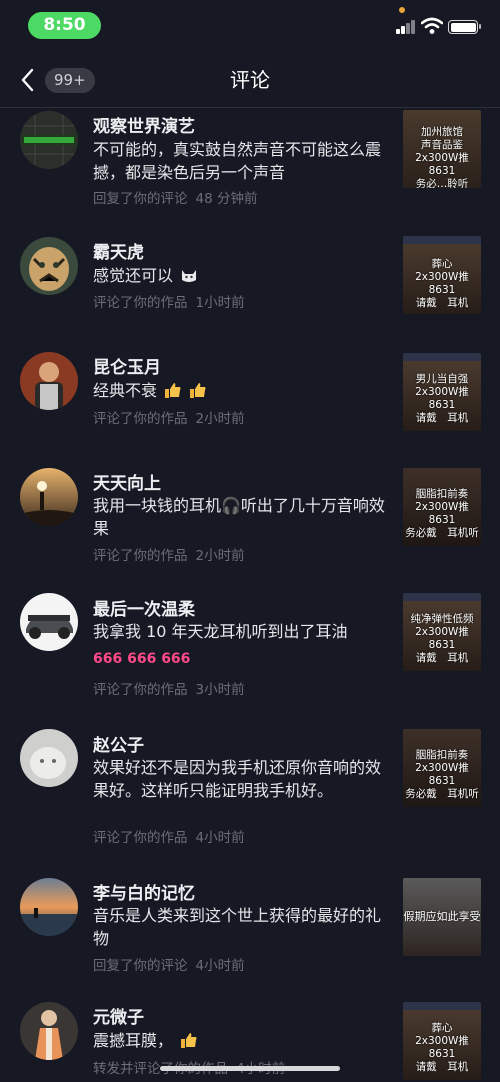  What do you see at coordinates (237, 161) in the screenshot?
I see `comment-text: 不可能的，真实鼓自然声音不可能这么震撼，都是染色后另一个声音` at bounding box center [237, 161].